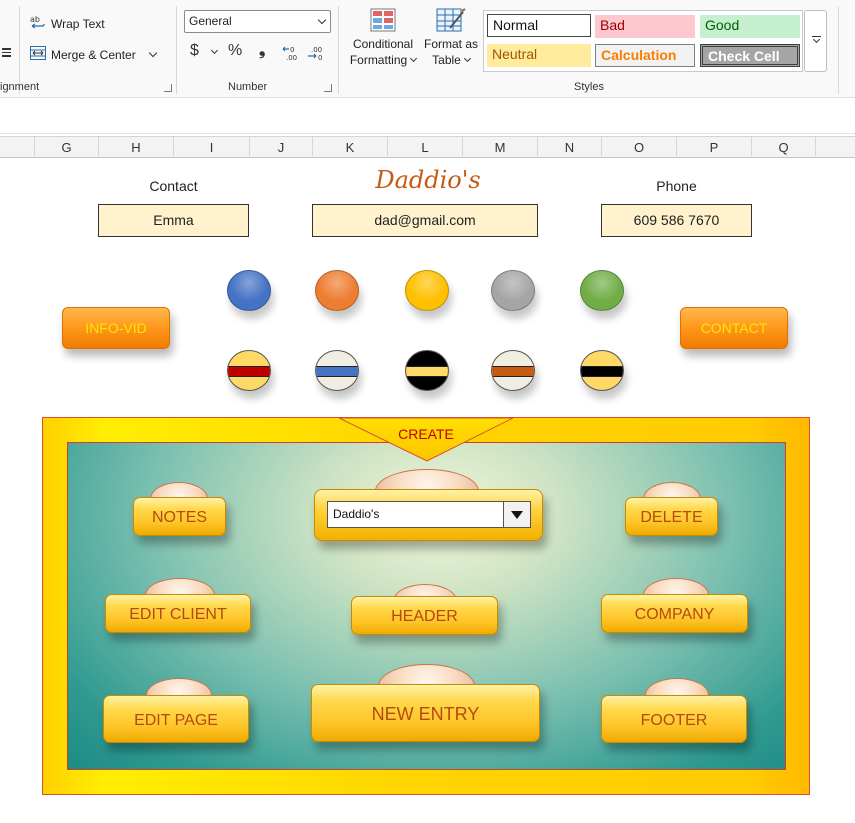  I want to click on client-dropdown-panel: Daddio's, so click(428, 515).